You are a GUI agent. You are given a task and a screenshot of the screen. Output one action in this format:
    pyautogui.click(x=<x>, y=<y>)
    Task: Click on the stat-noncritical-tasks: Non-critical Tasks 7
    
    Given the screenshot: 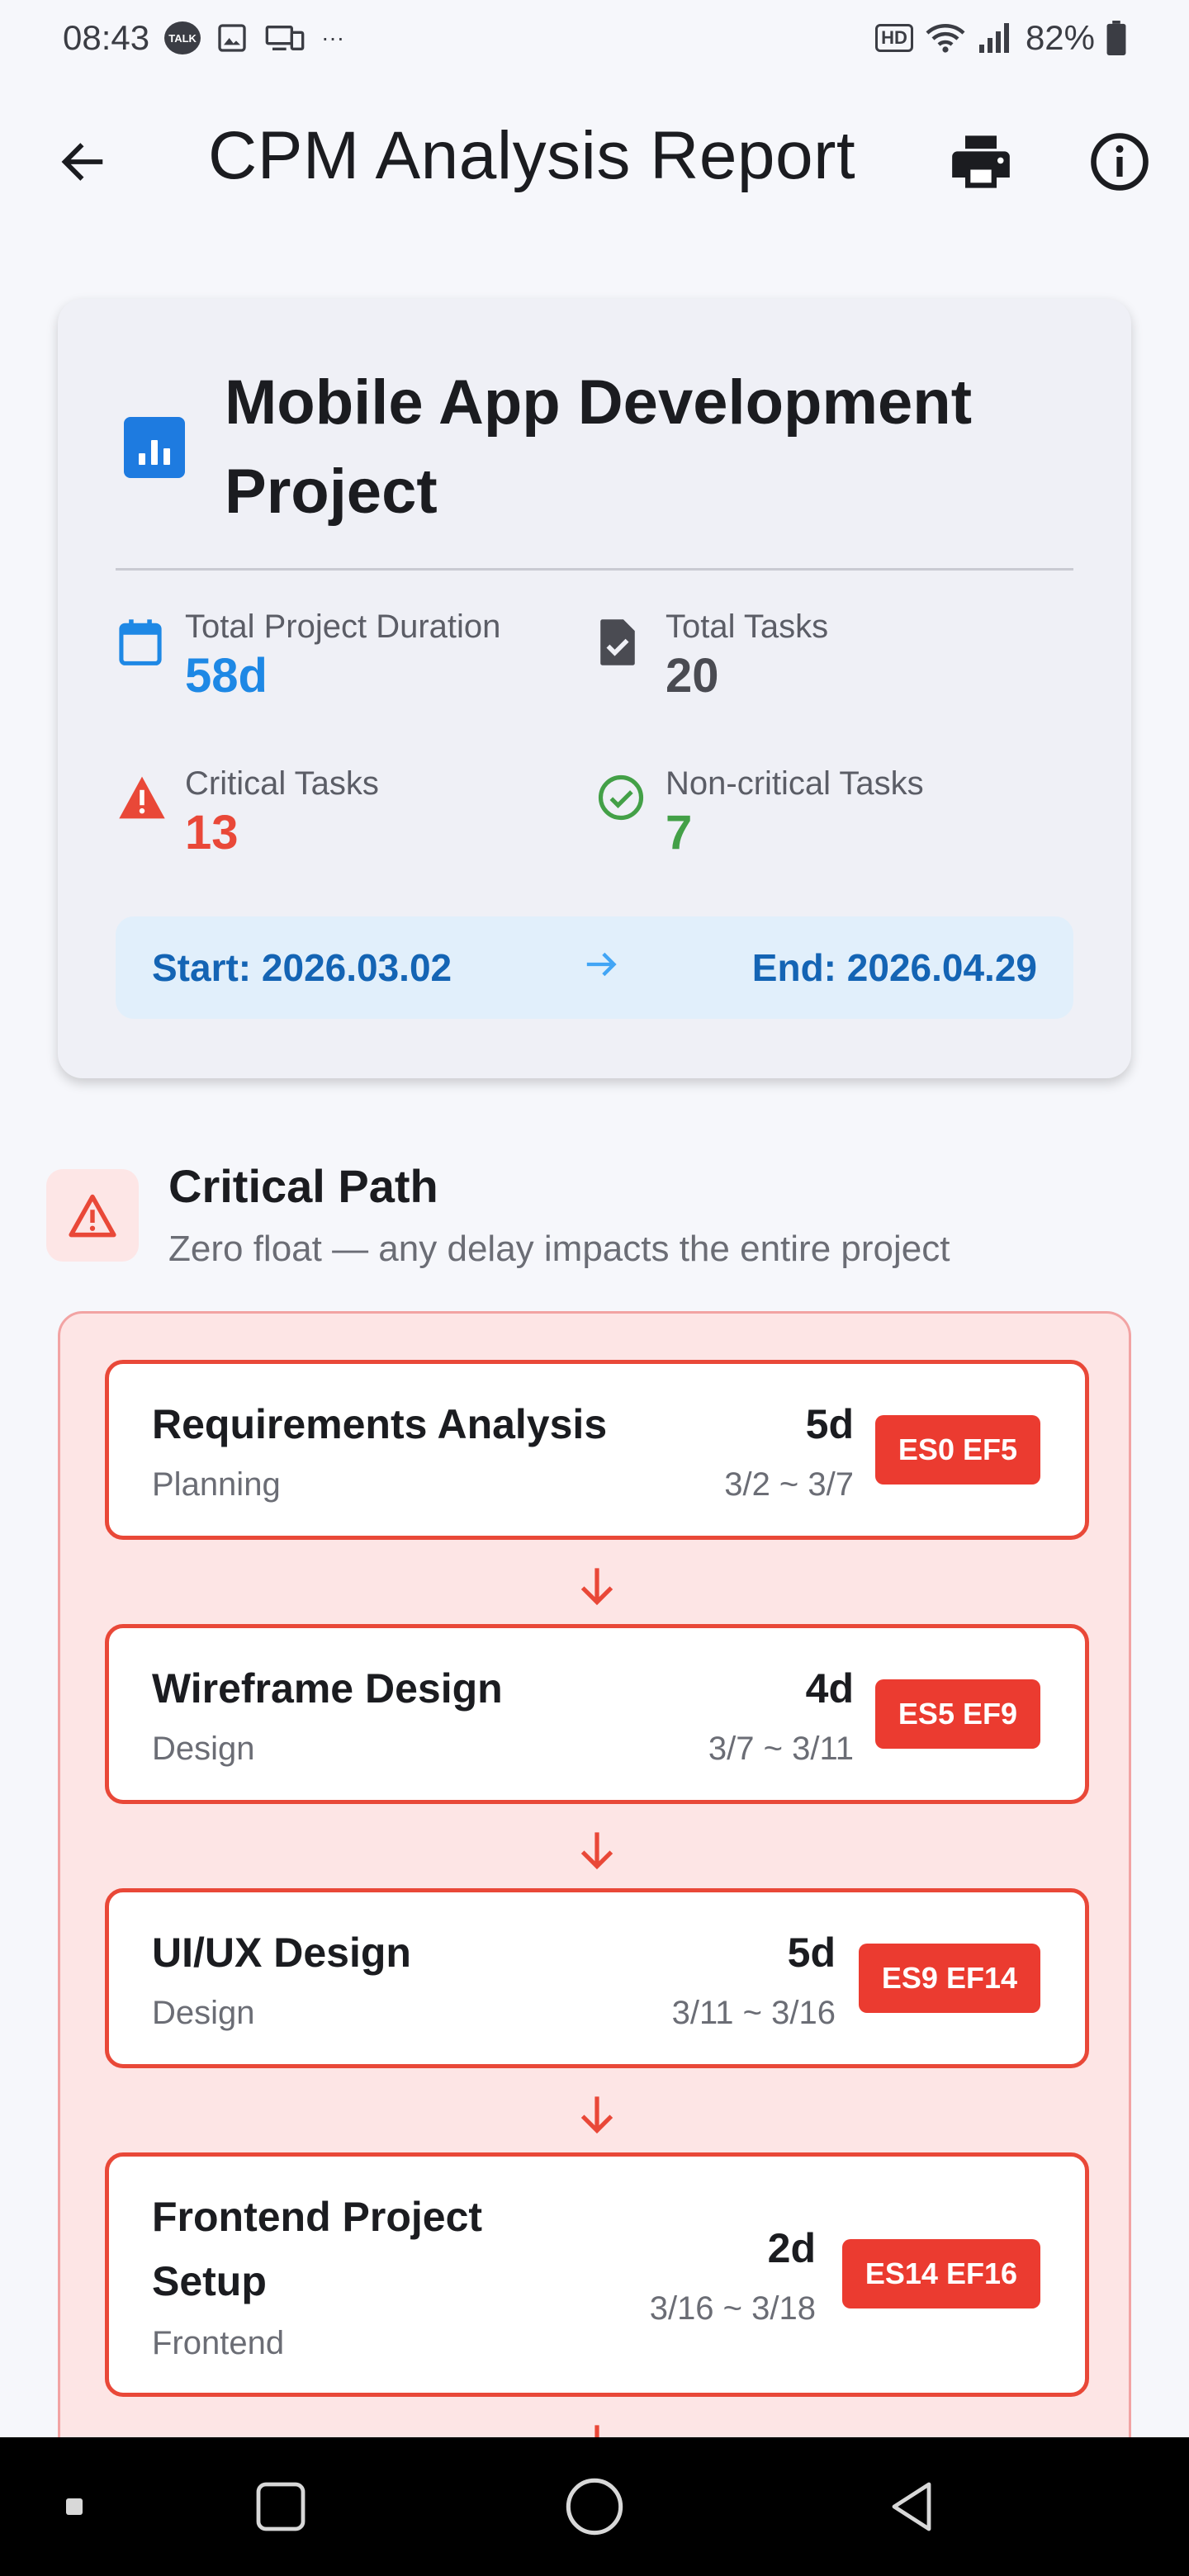 What is the action you would take?
    pyautogui.click(x=761, y=812)
    